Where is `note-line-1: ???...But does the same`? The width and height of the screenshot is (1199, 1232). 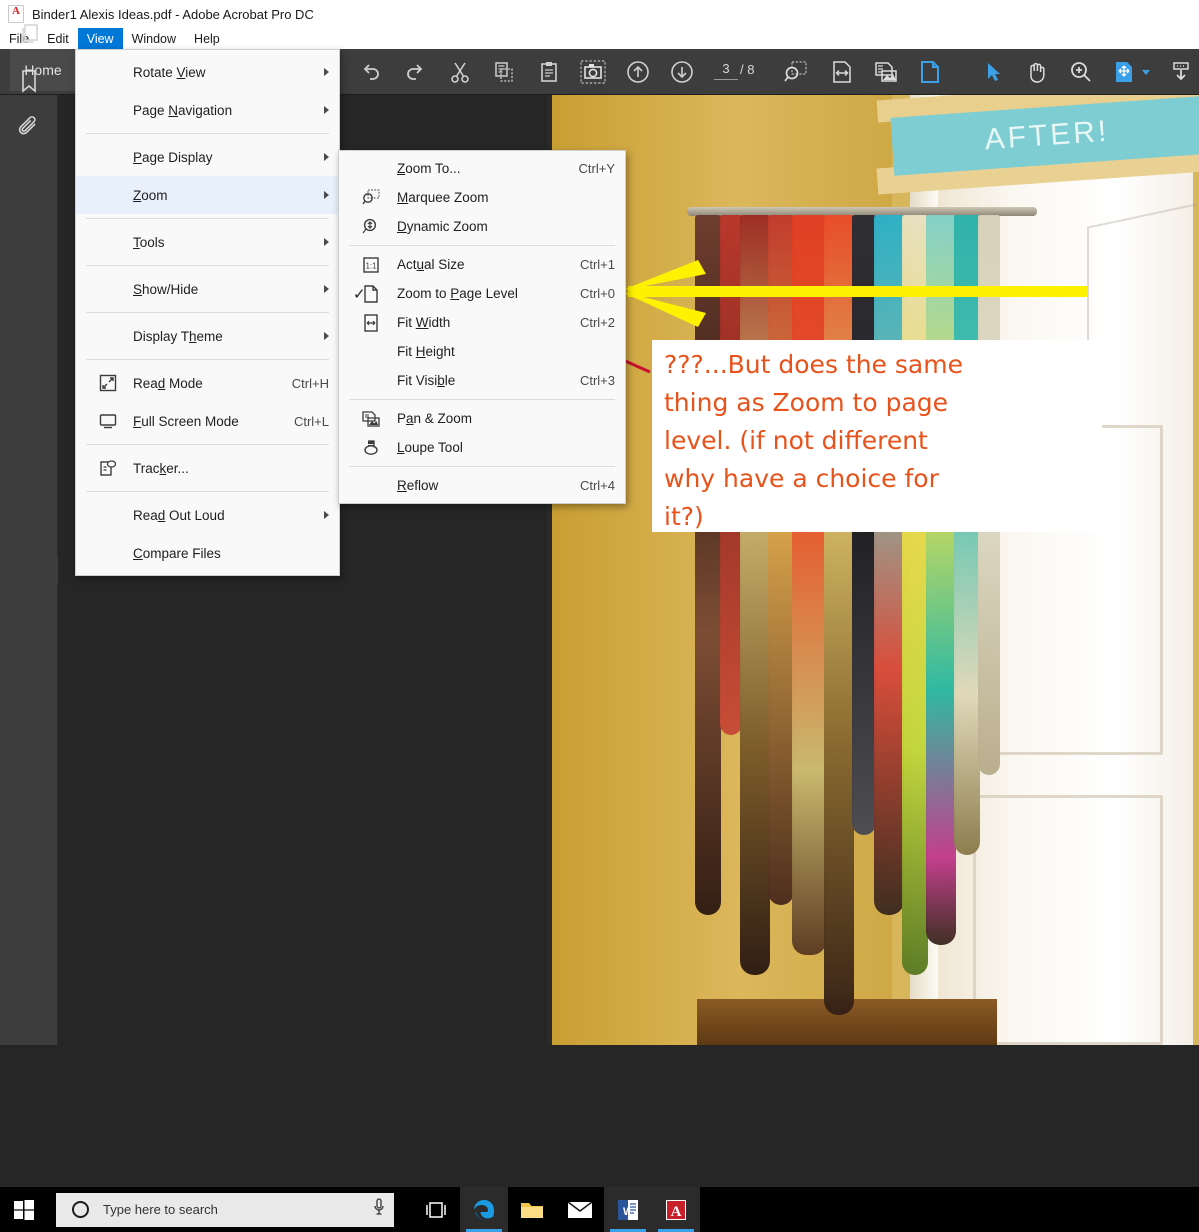 note-line-1: ???...But does the same is located at coordinates (813, 364).